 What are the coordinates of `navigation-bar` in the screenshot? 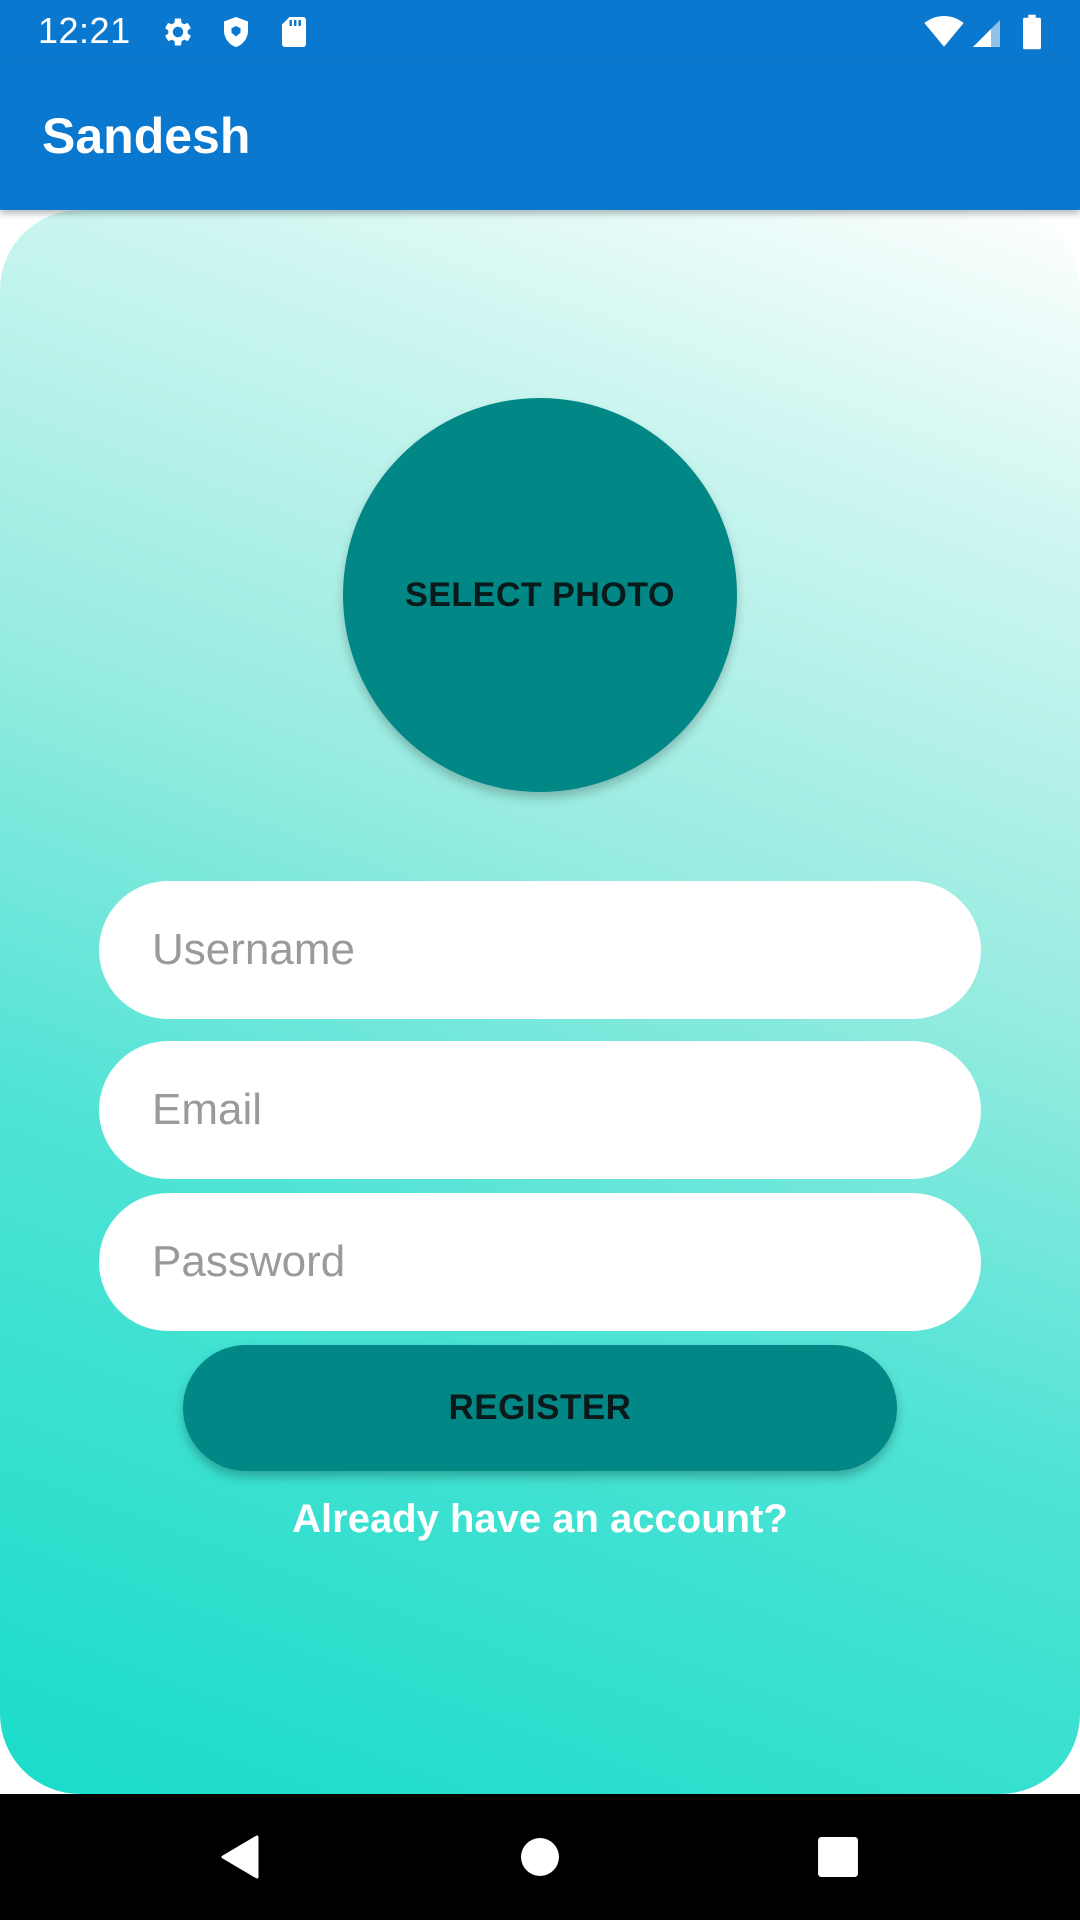 It's located at (540, 1857).